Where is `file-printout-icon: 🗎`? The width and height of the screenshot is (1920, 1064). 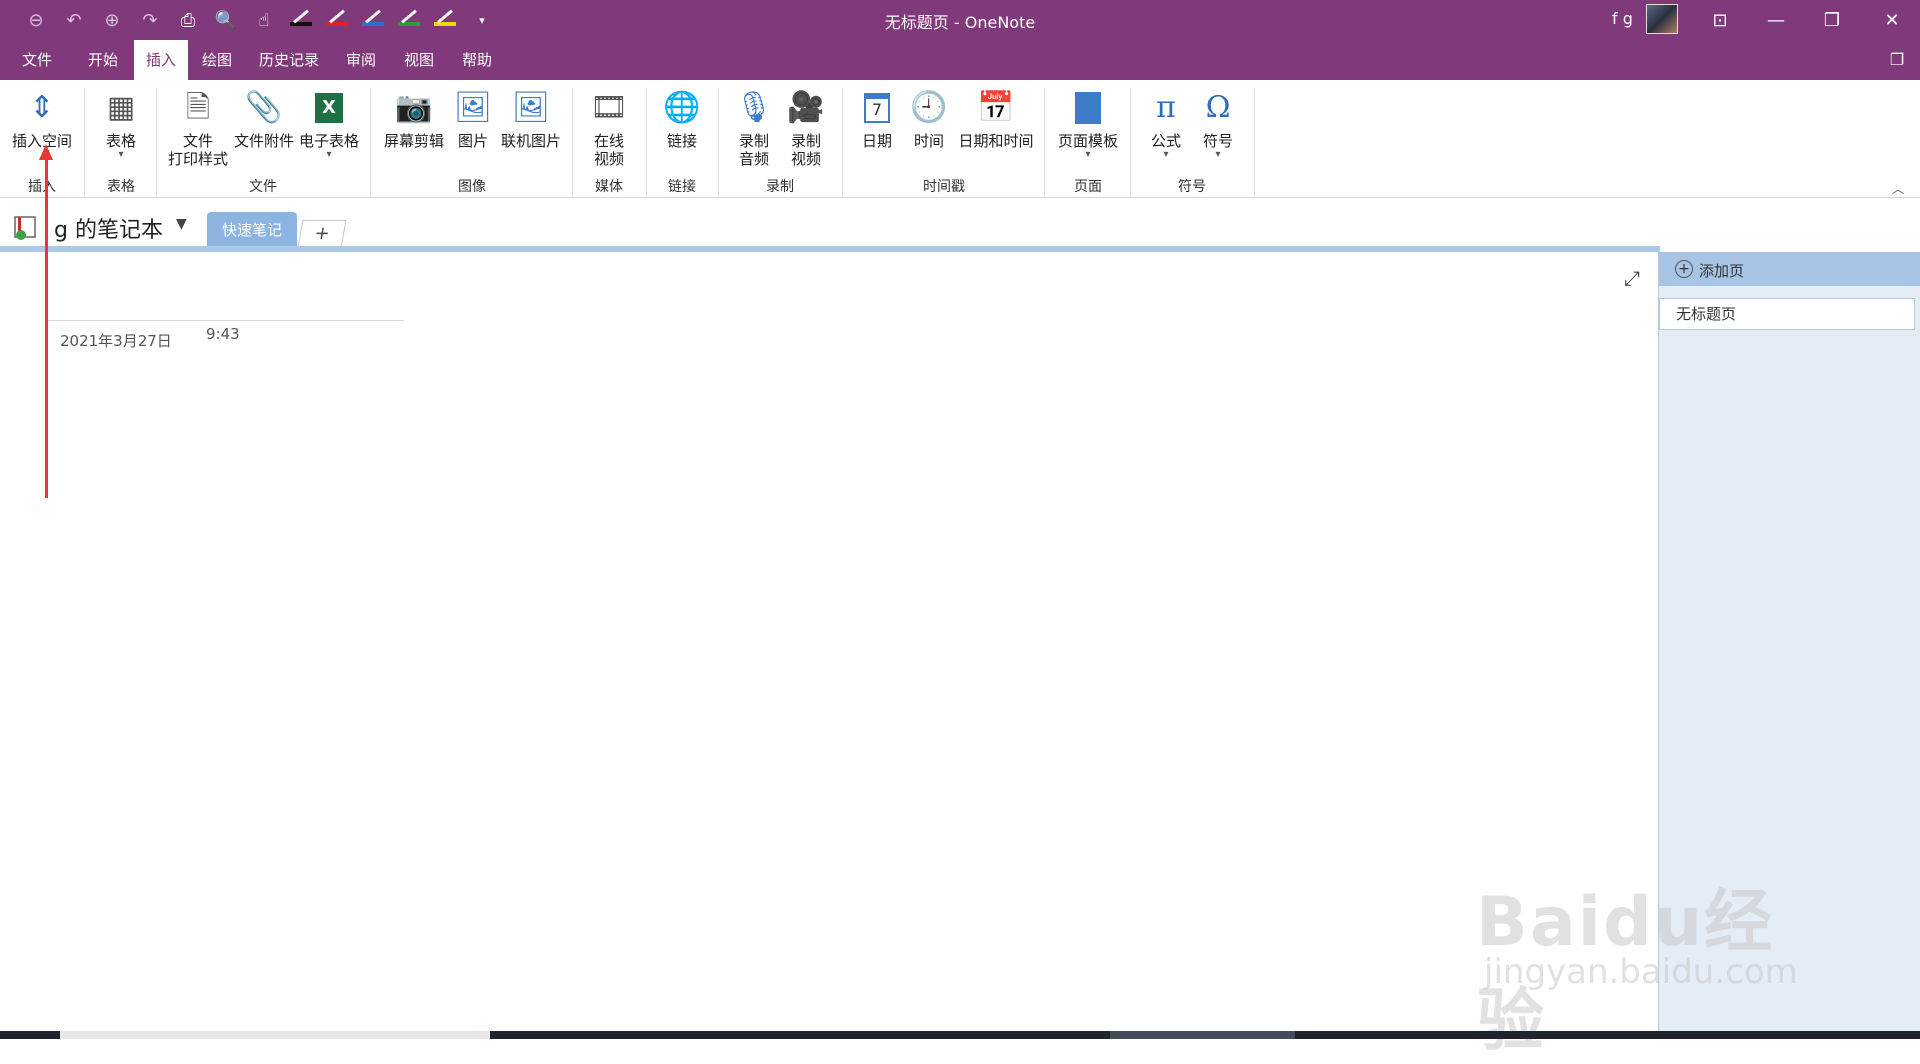 file-printout-icon: 🗎 is located at coordinates (198, 107).